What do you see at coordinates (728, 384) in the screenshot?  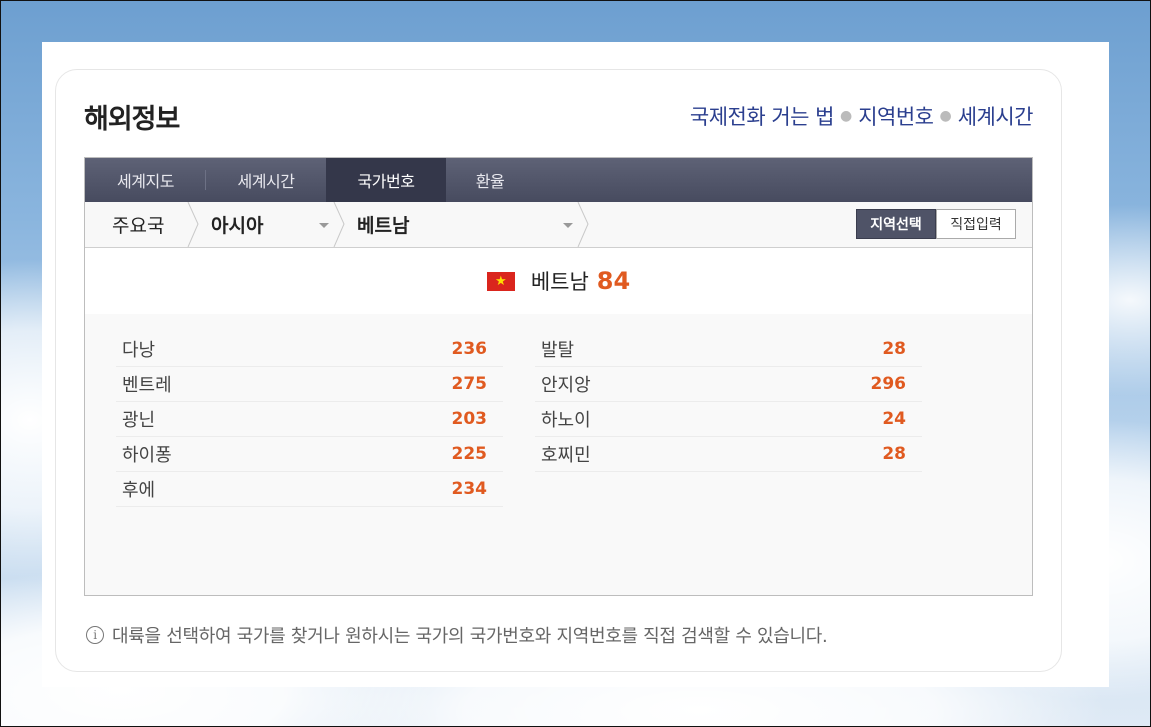 I see `list-item: 안지앙 296` at bounding box center [728, 384].